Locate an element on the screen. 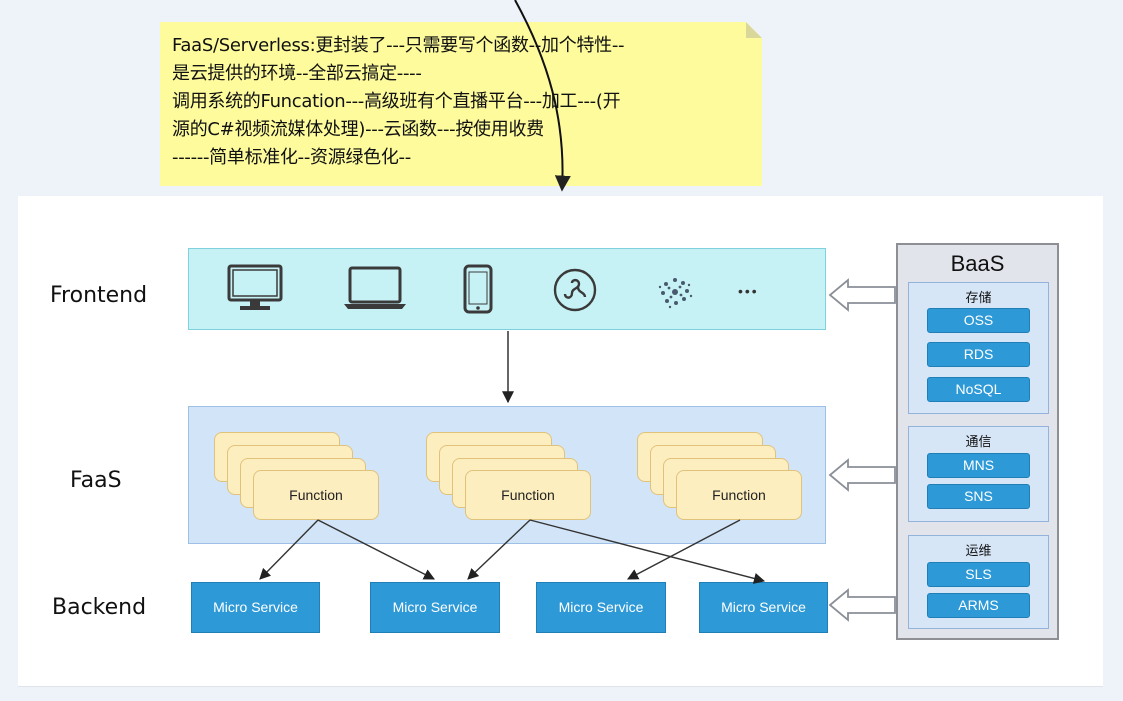  group-label: 运维 is located at coordinates (978, 551).